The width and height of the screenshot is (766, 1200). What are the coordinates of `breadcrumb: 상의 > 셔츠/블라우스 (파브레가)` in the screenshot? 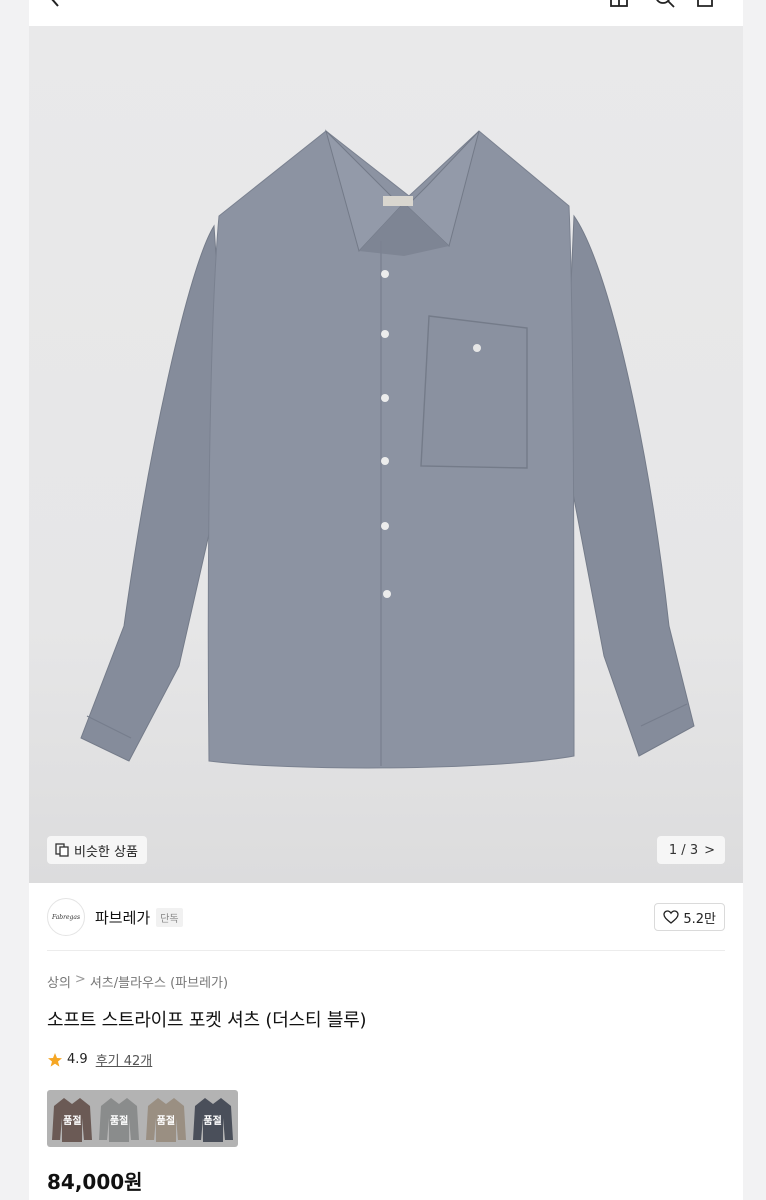 It's located at (137, 981).